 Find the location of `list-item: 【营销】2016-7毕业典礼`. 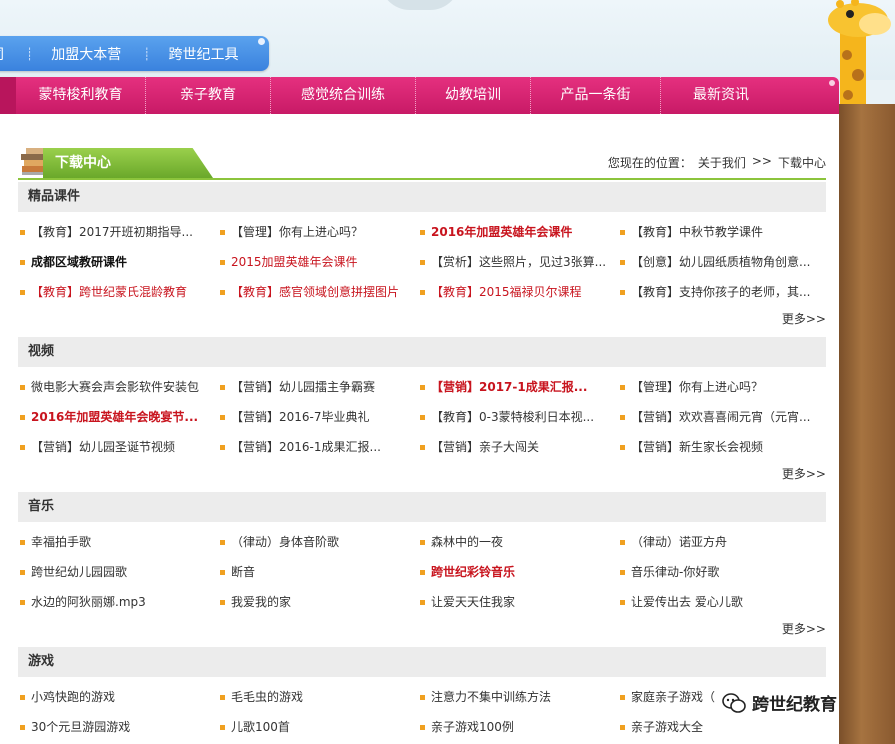

list-item: 【营销】2016-7毕业典礼 is located at coordinates (318, 417).